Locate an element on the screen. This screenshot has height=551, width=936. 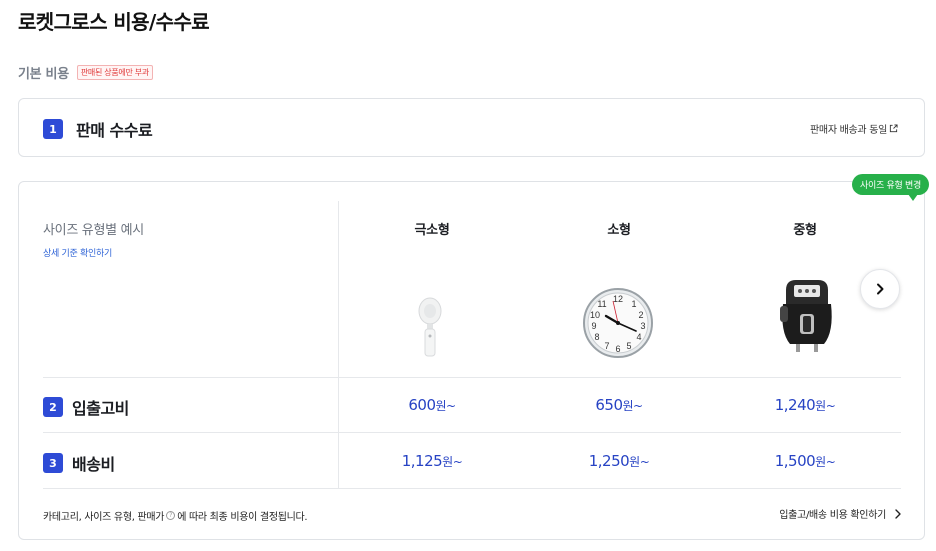
external-link-icon is located at coordinates (893, 128).